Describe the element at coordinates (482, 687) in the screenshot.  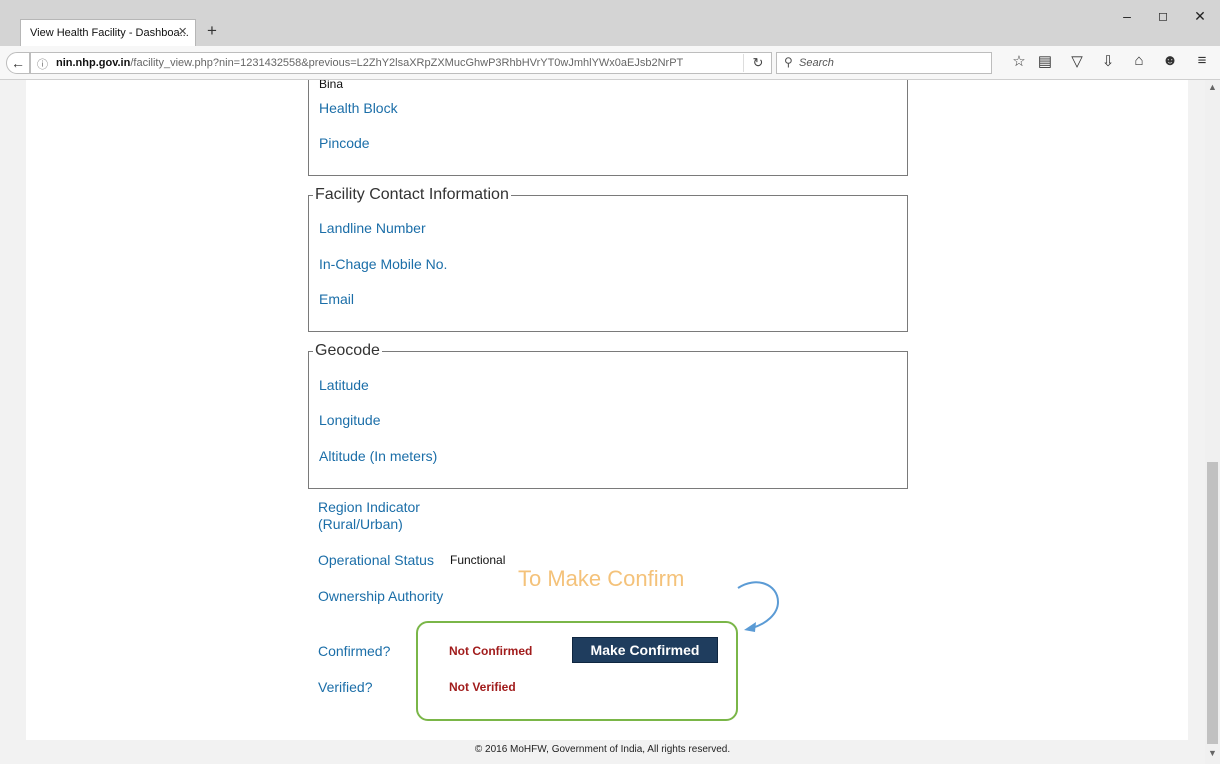
I see `verified-status: Not Verified` at that location.